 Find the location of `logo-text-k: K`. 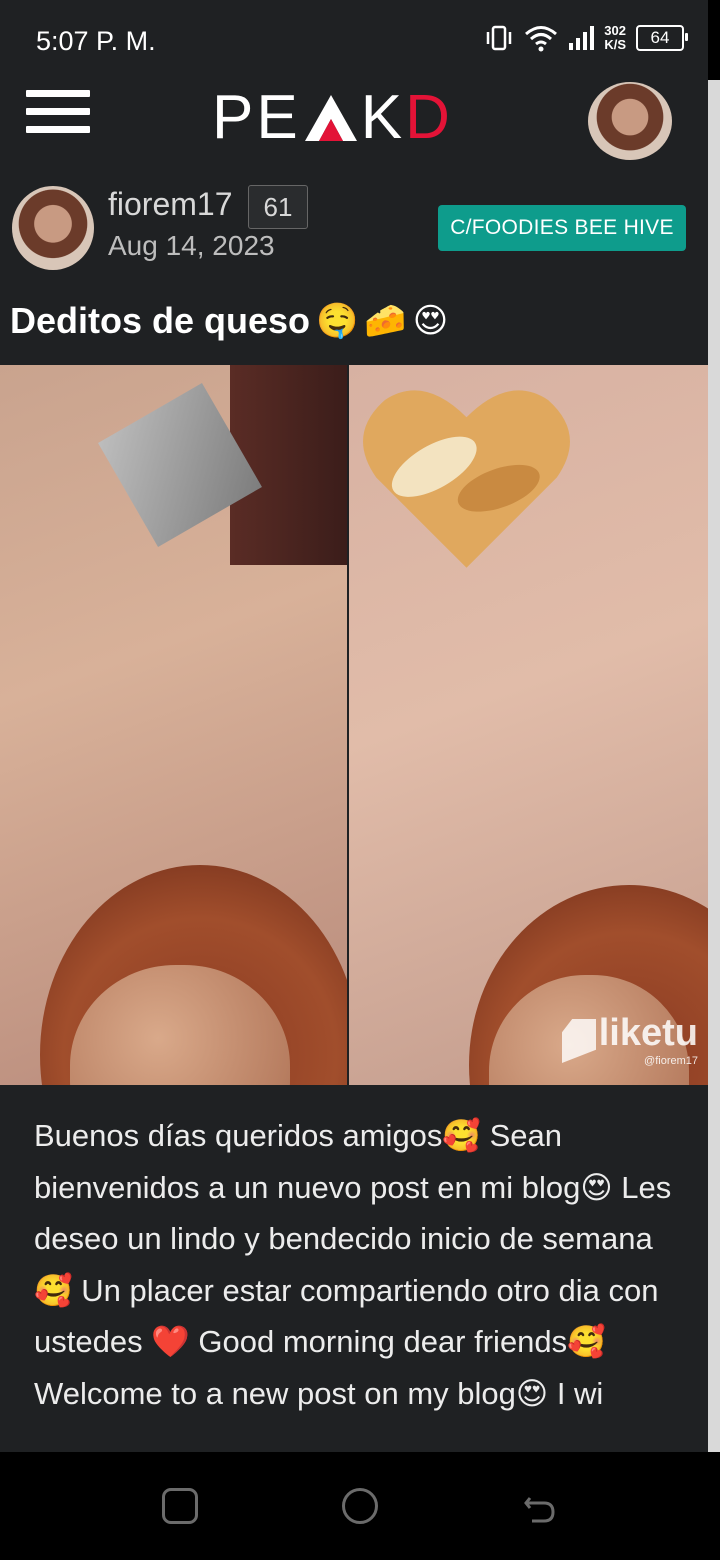

logo-text-k: K is located at coordinates (383, 117).